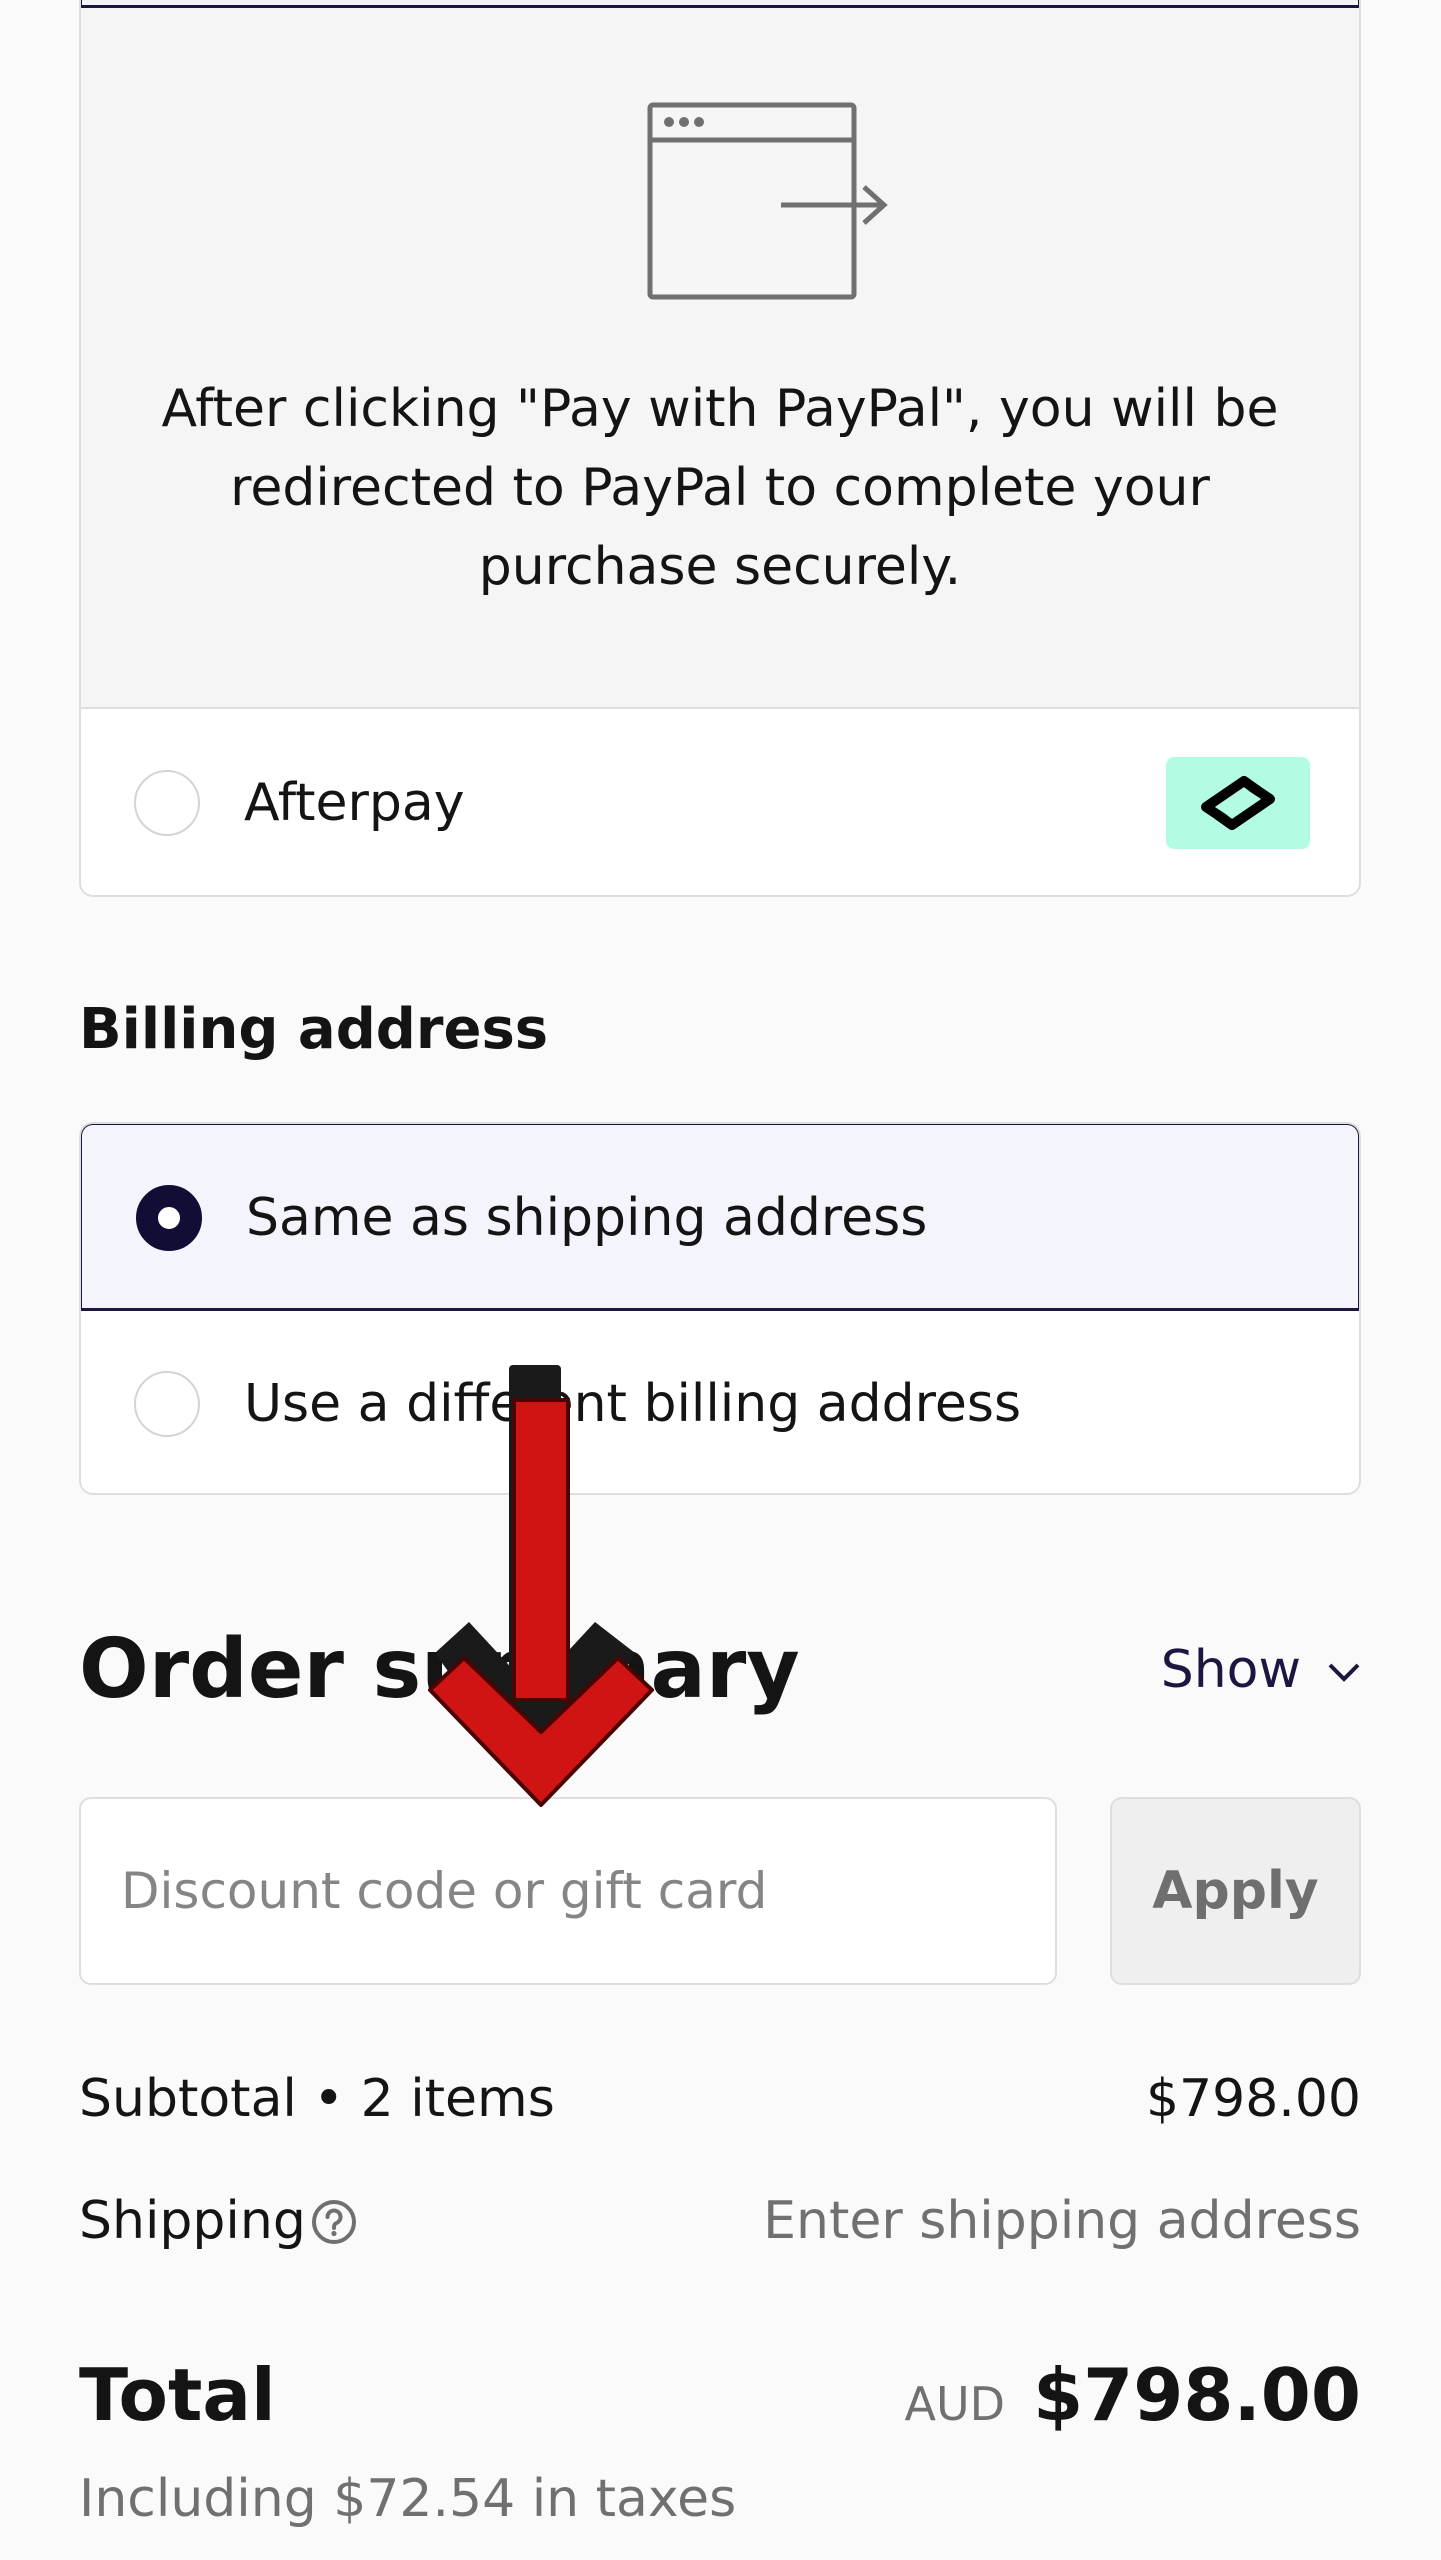 This screenshot has width=1441, height=2560. I want to click on total-currency: AUD, so click(955, 2404).